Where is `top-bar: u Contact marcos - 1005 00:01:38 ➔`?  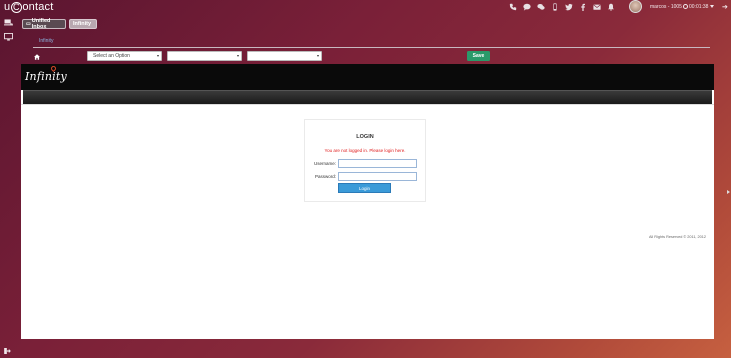 top-bar: u Contact marcos - 1005 00:01:38 ➔ is located at coordinates (365, 7).